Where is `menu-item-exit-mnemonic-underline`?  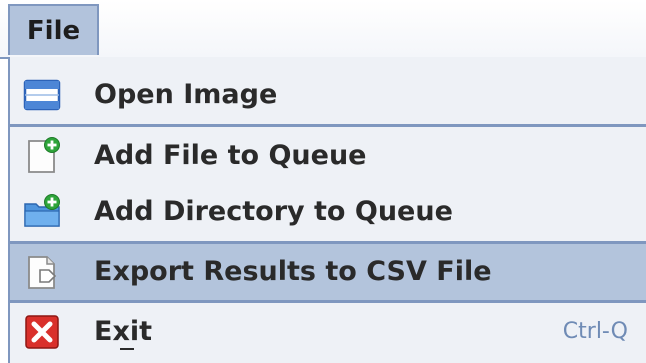 menu-item-exit-mnemonic-underline is located at coordinates (127, 349).